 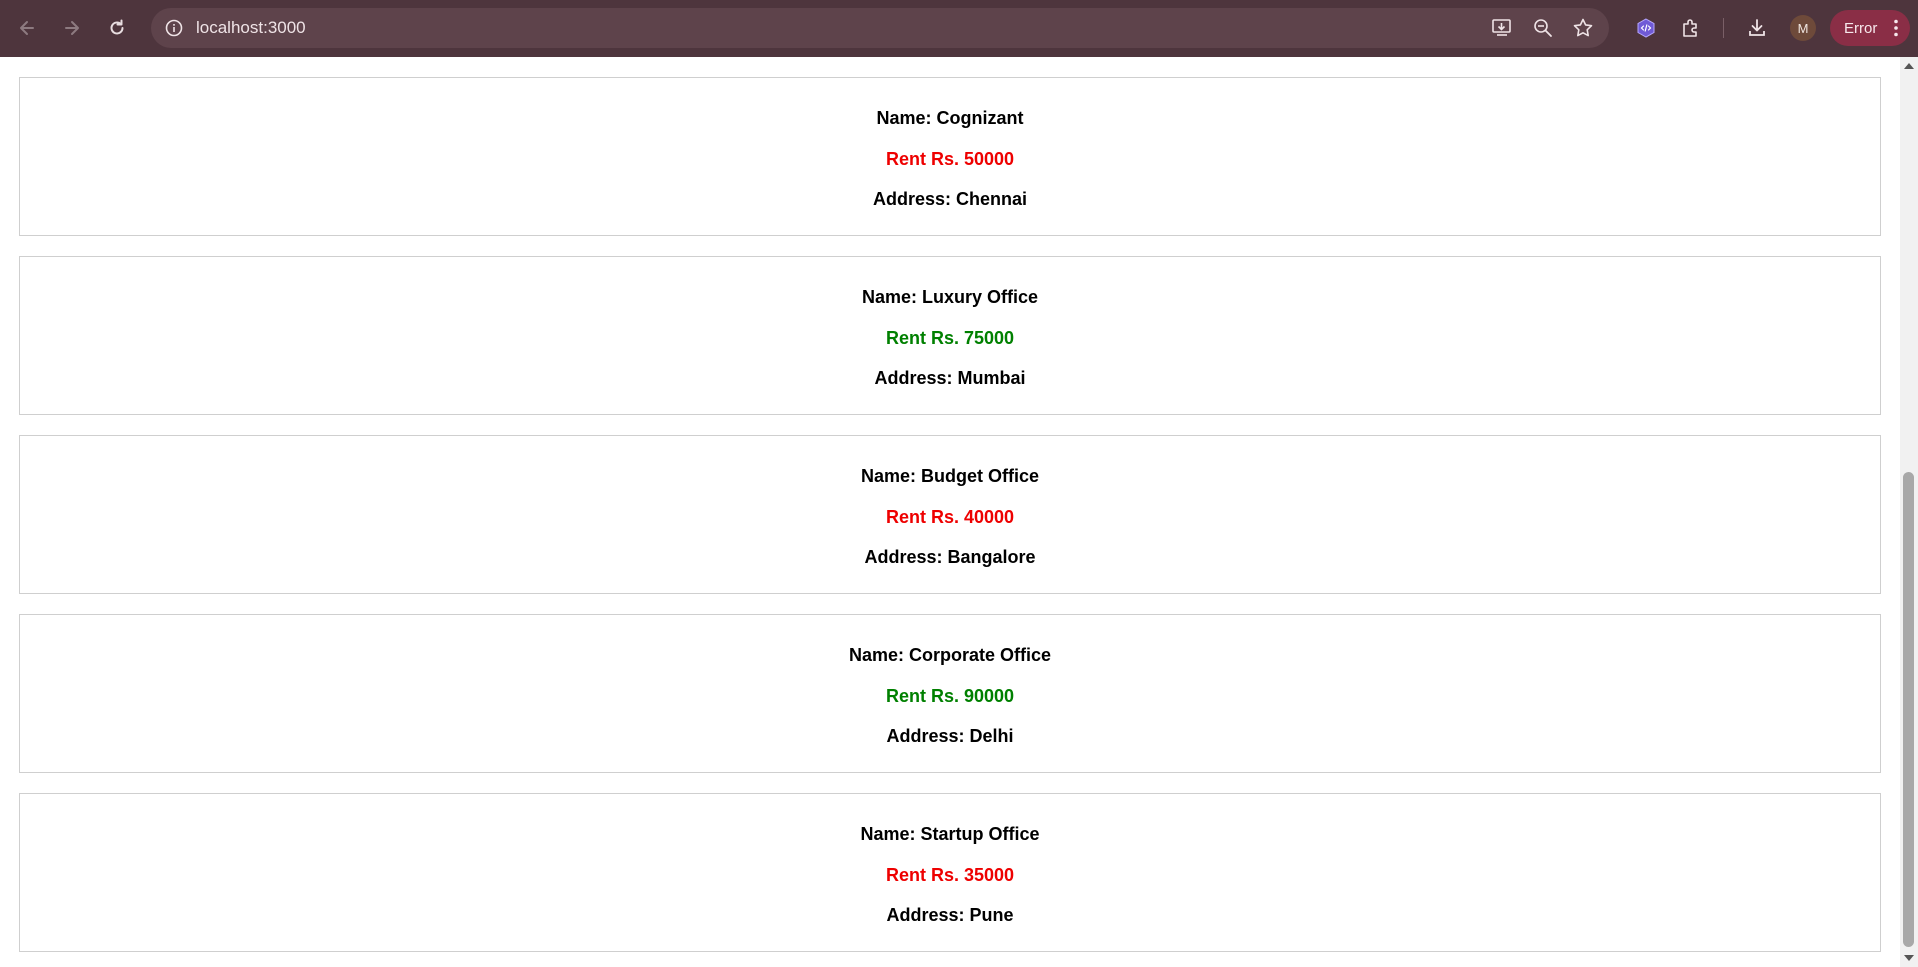 I want to click on office-rent: Rent Rs. 40000, so click(x=950, y=517).